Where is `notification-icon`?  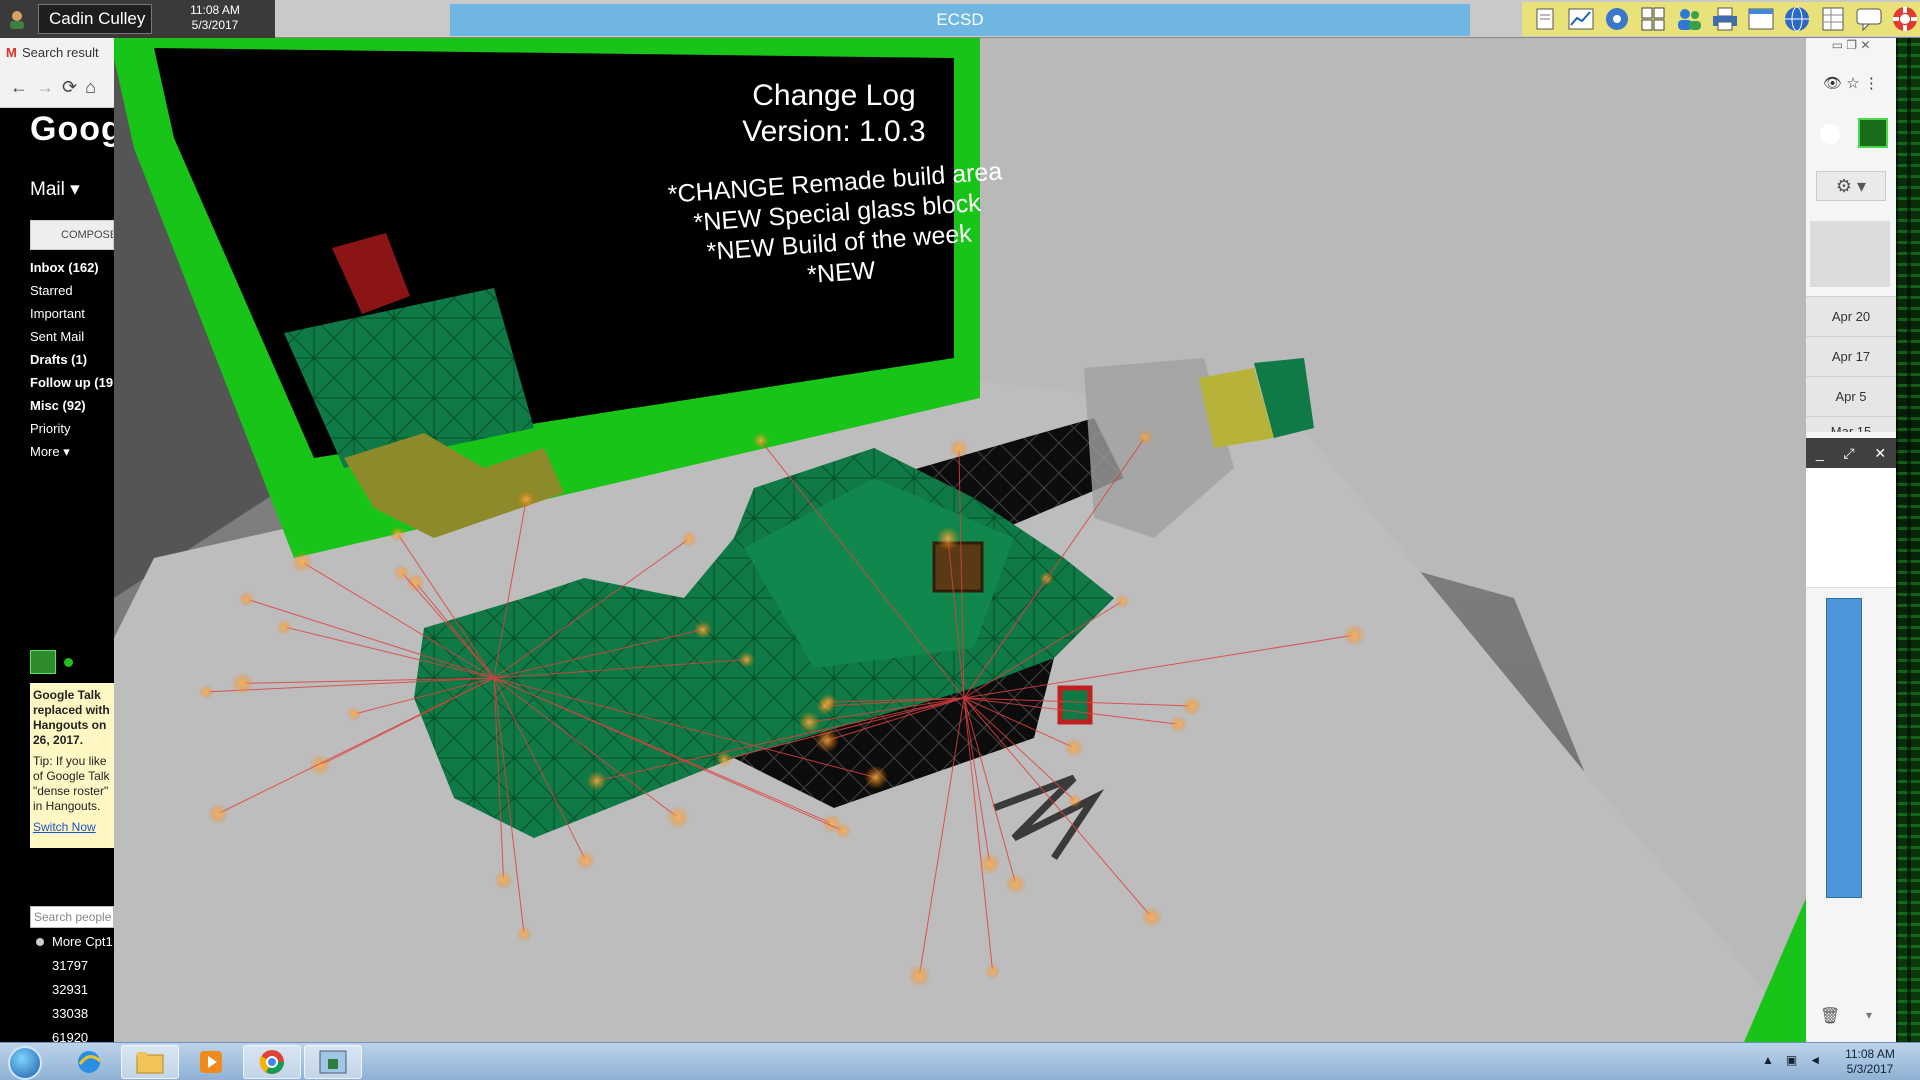 notification-icon is located at coordinates (1830, 134).